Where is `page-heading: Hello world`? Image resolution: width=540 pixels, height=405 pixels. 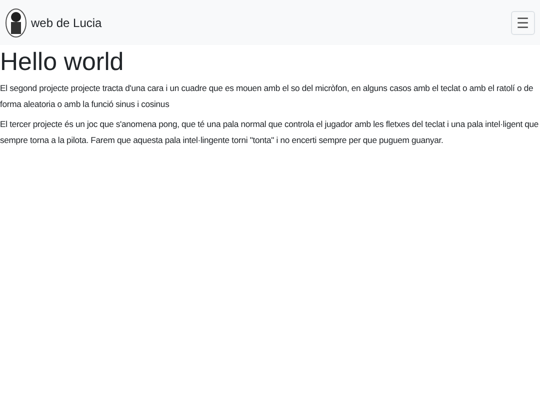 page-heading: Hello world is located at coordinates (62, 62).